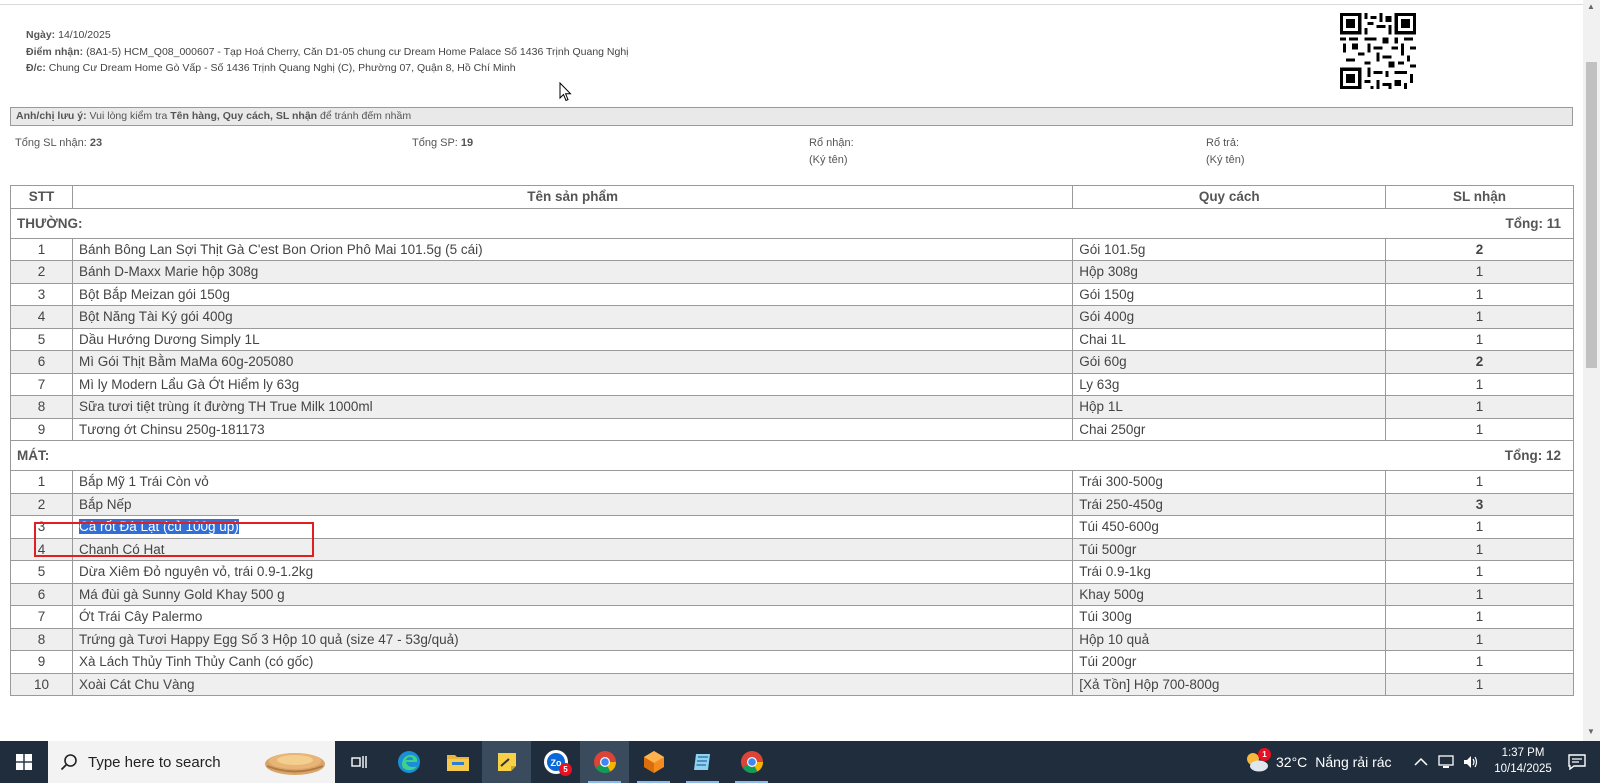 The width and height of the screenshot is (1600, 783). What do you see at coordinates (1229, 639) in the screenshot?
I see `cell-spec: Hộp 10 quả` at bounding box center [1229, 639].